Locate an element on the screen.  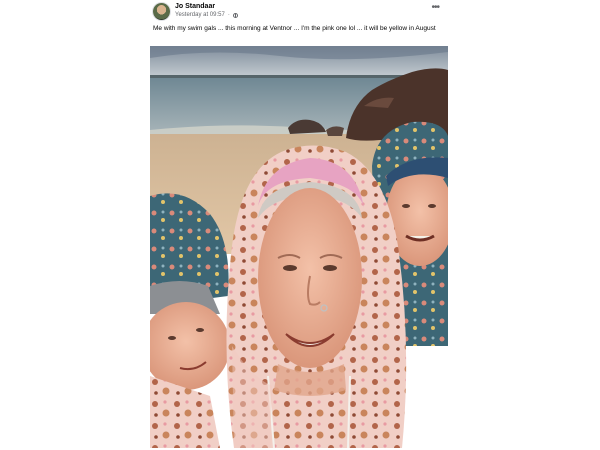
author-name: Jo Standaar is located at coordinates (195, 6).